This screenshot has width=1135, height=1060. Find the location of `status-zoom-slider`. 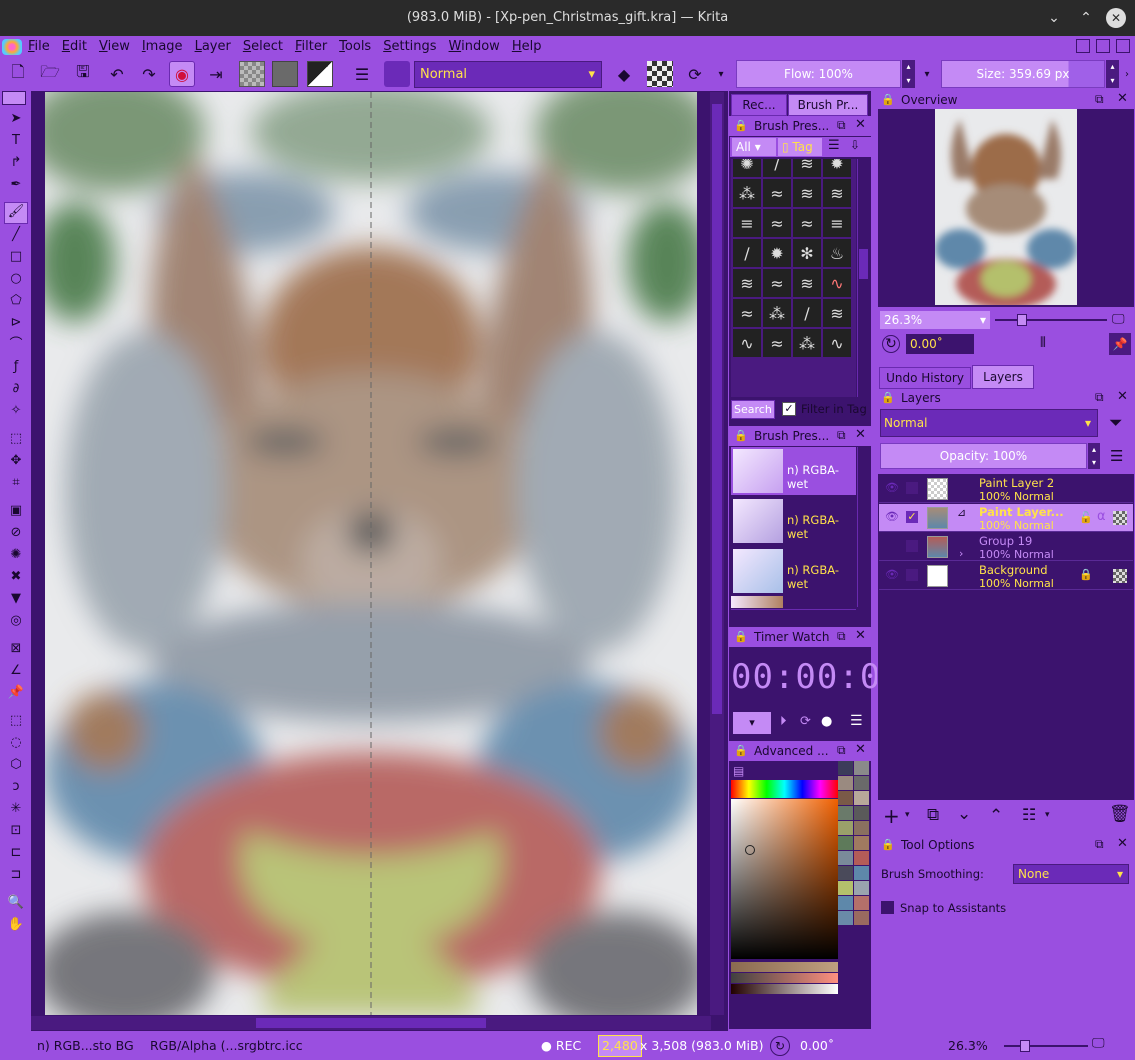

status-zoom-slider is located at coordinates (1046, 1046).